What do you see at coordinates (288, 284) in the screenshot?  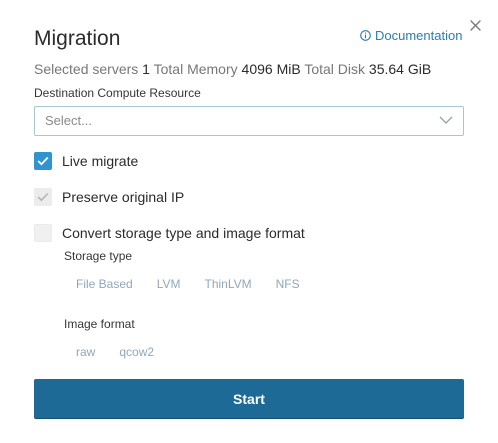 I see `storage-option-nfs: NFS` at bounding box center [288, 284].